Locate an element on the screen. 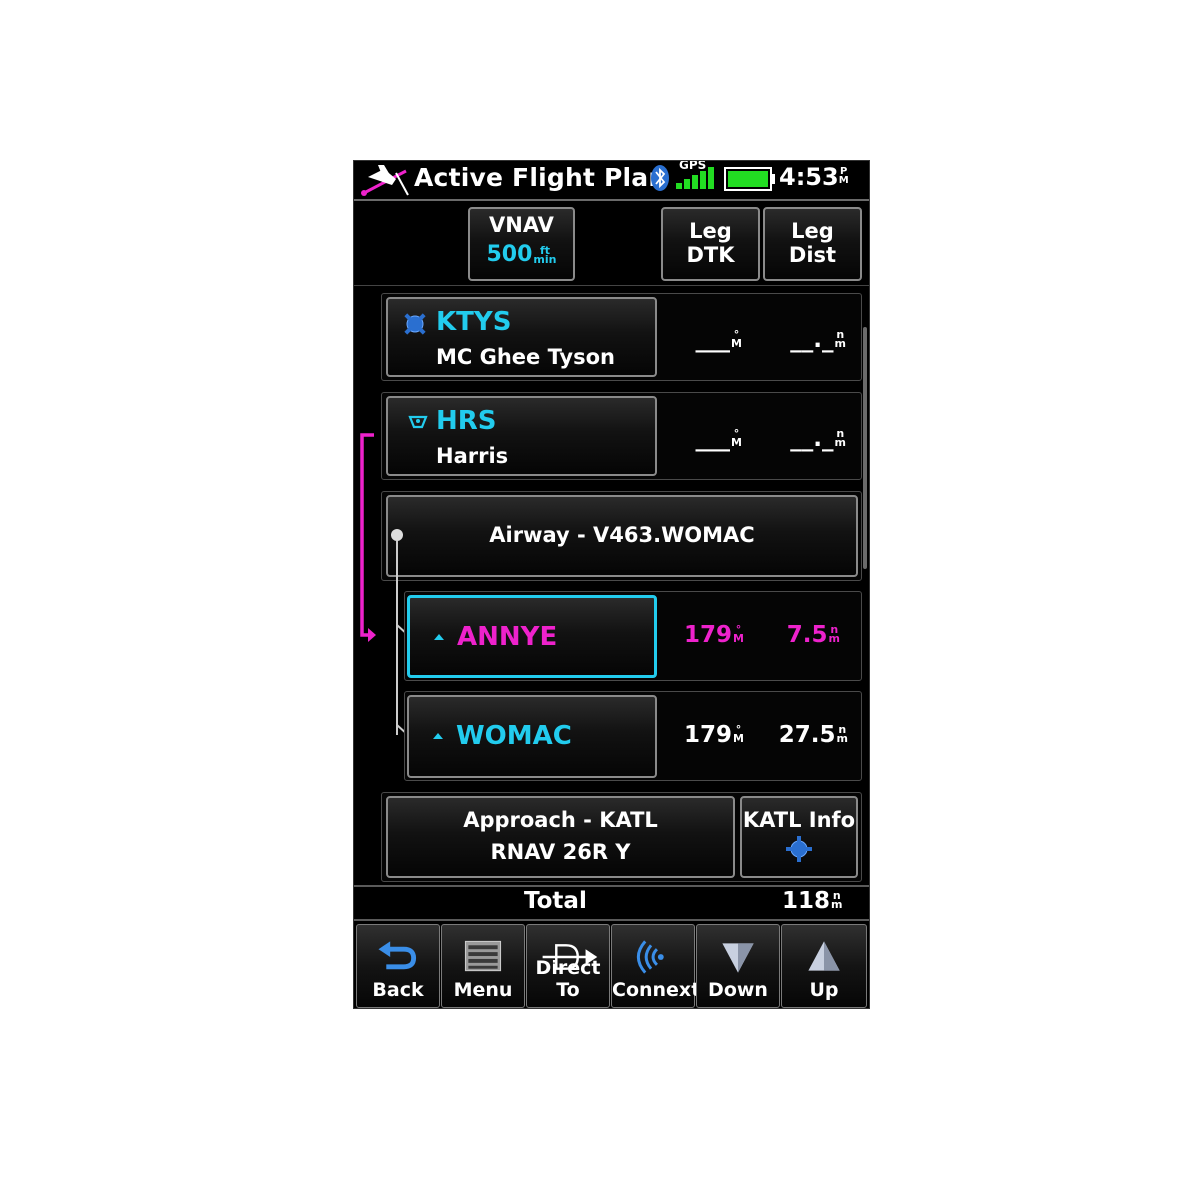 The image size is (1200, 1200). total-value: 118 n m is located at coordinates (812, 901).